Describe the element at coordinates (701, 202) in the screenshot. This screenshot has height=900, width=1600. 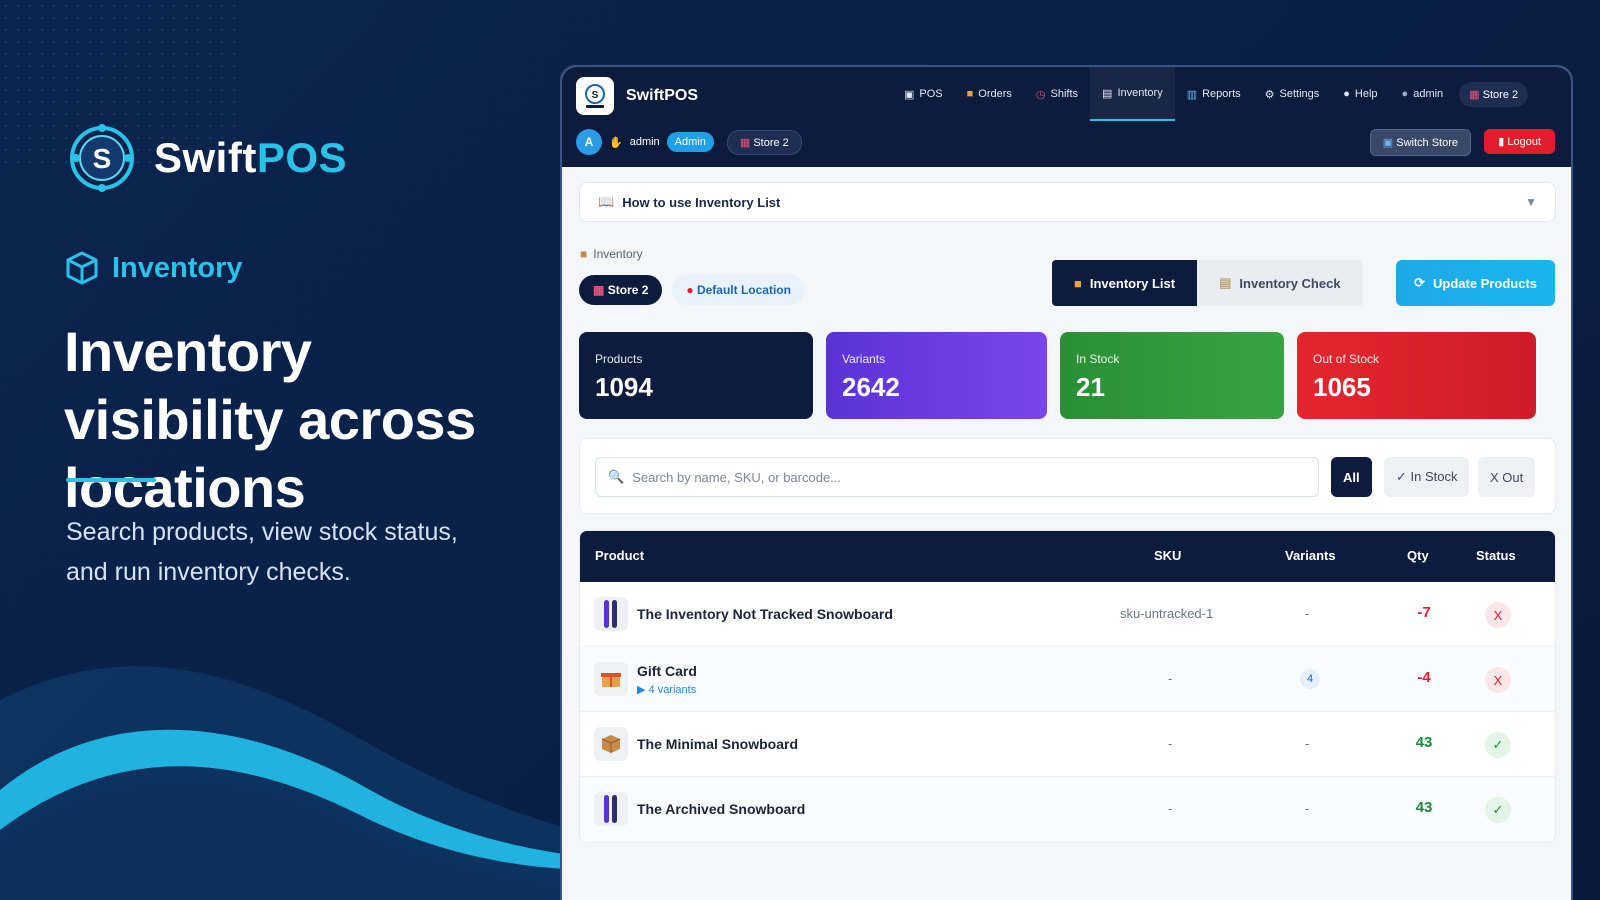
I see `help-title: How to use Inventory List` at that location.